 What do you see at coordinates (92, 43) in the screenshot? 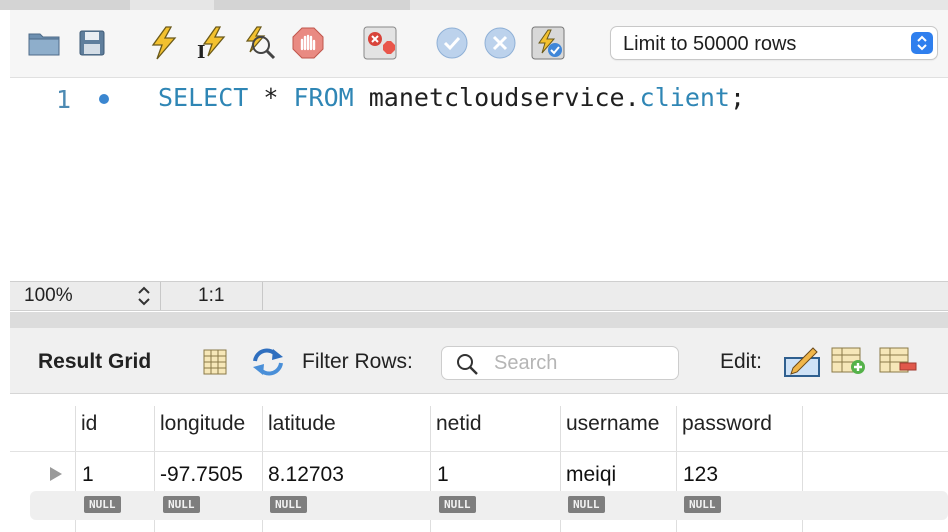
I see `save-icon` at bounding box center [92, 43].